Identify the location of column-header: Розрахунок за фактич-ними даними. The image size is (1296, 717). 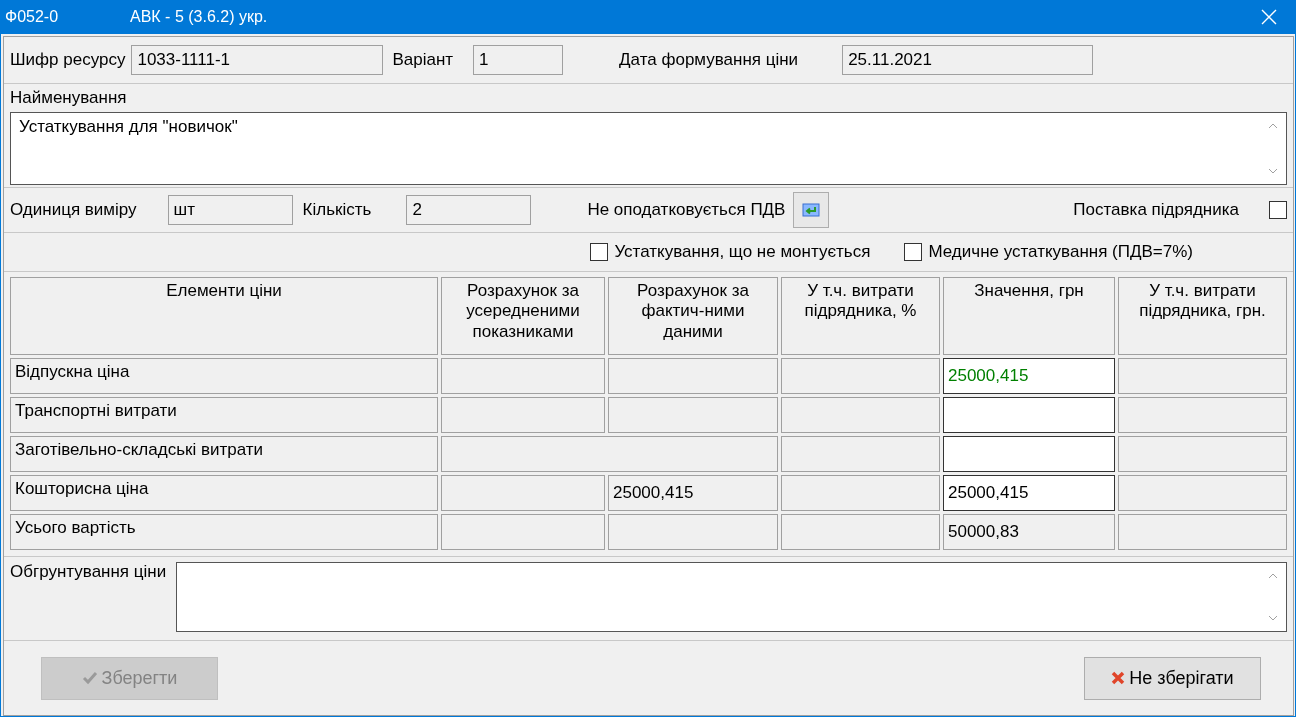
(693, 316).